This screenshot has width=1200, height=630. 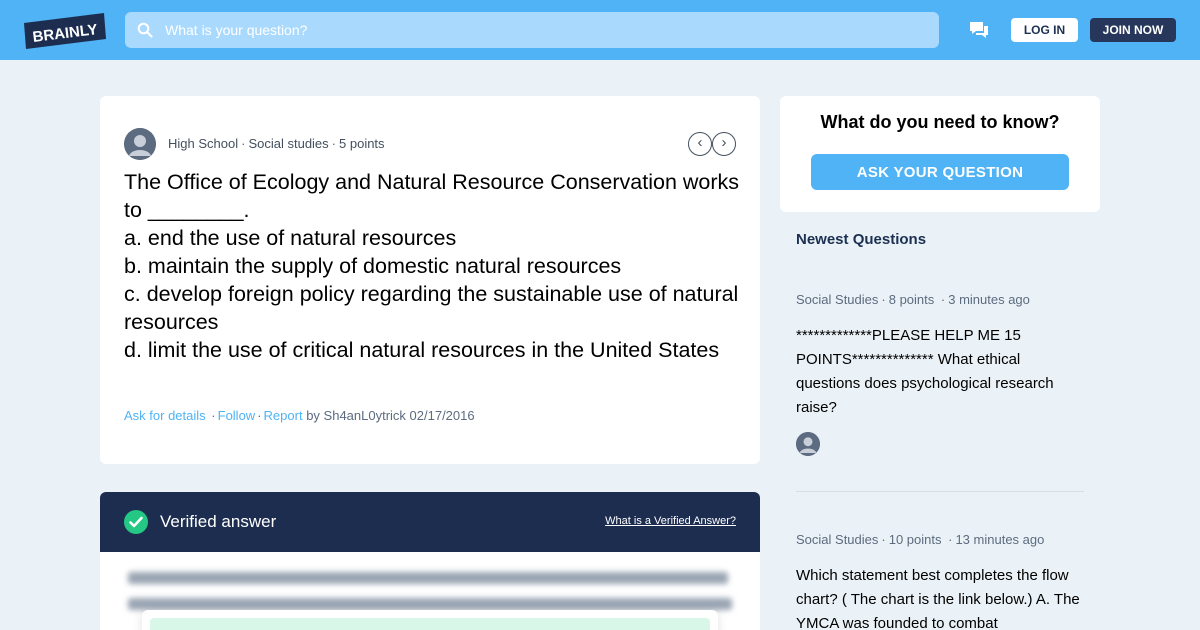 What do you see at coordinates (1044, 30) in the screenshot?
I see `login-button: LOG IN` at bounding box center [1044, 30].